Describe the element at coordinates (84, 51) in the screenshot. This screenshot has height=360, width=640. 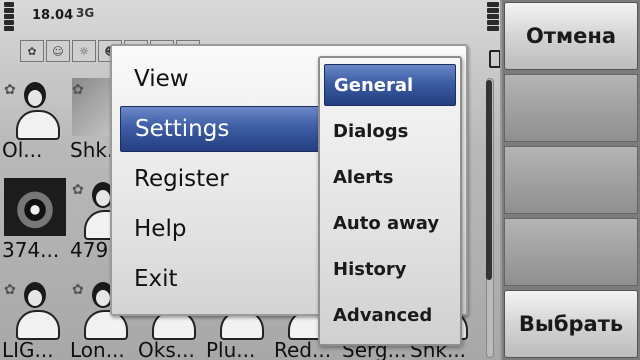
I see `lightbulb-icon: ☼` at that location.